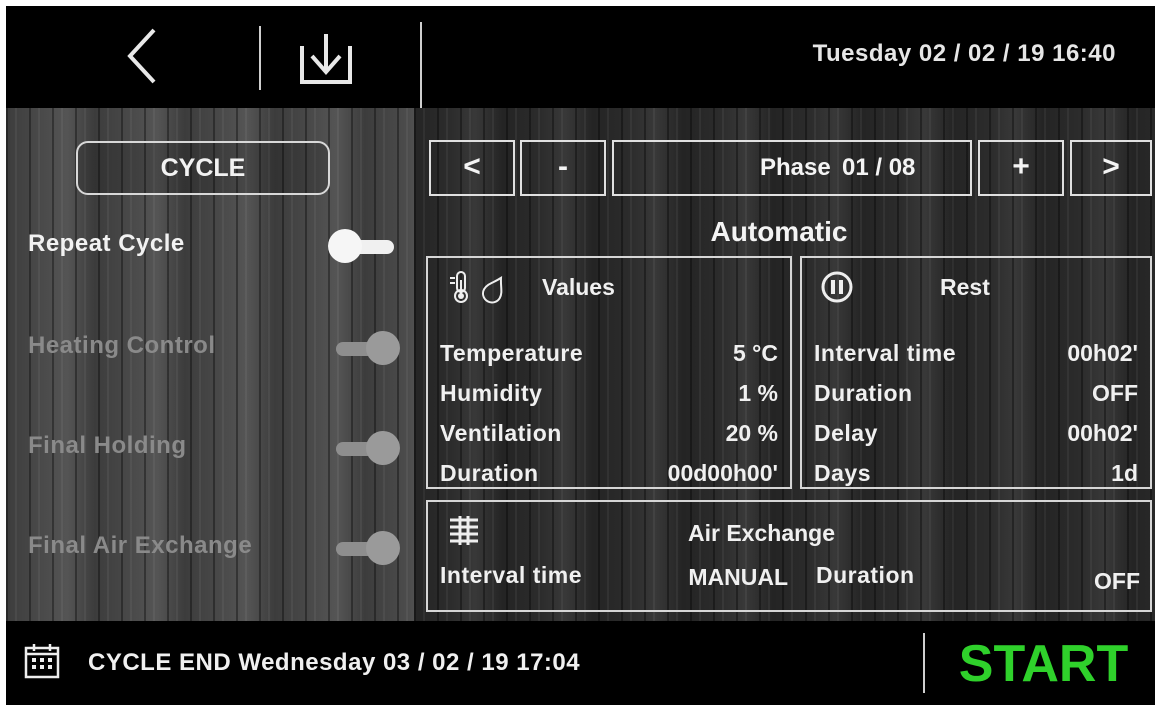 The image size is (1161, 711). I want to click on row-label: Ventilation, so click(501, 433).